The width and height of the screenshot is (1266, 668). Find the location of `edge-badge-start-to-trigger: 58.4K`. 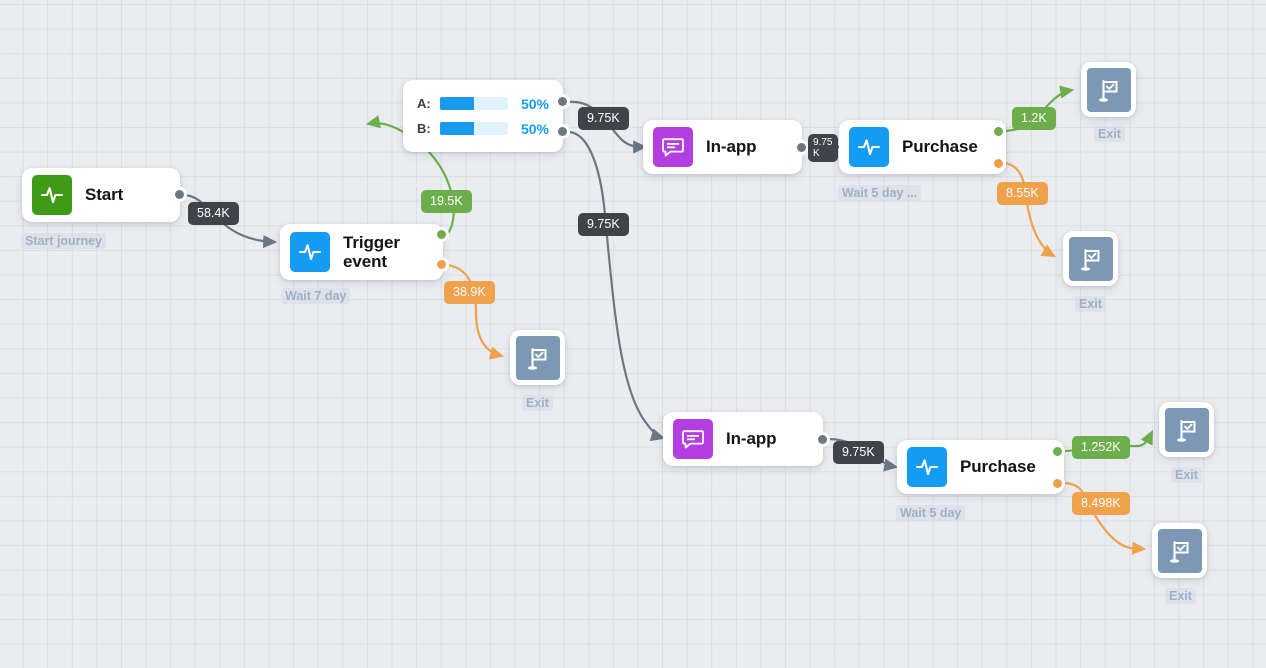

edge-badge-start-to-trigger: 58.4K is located at coordinates (213, 213).